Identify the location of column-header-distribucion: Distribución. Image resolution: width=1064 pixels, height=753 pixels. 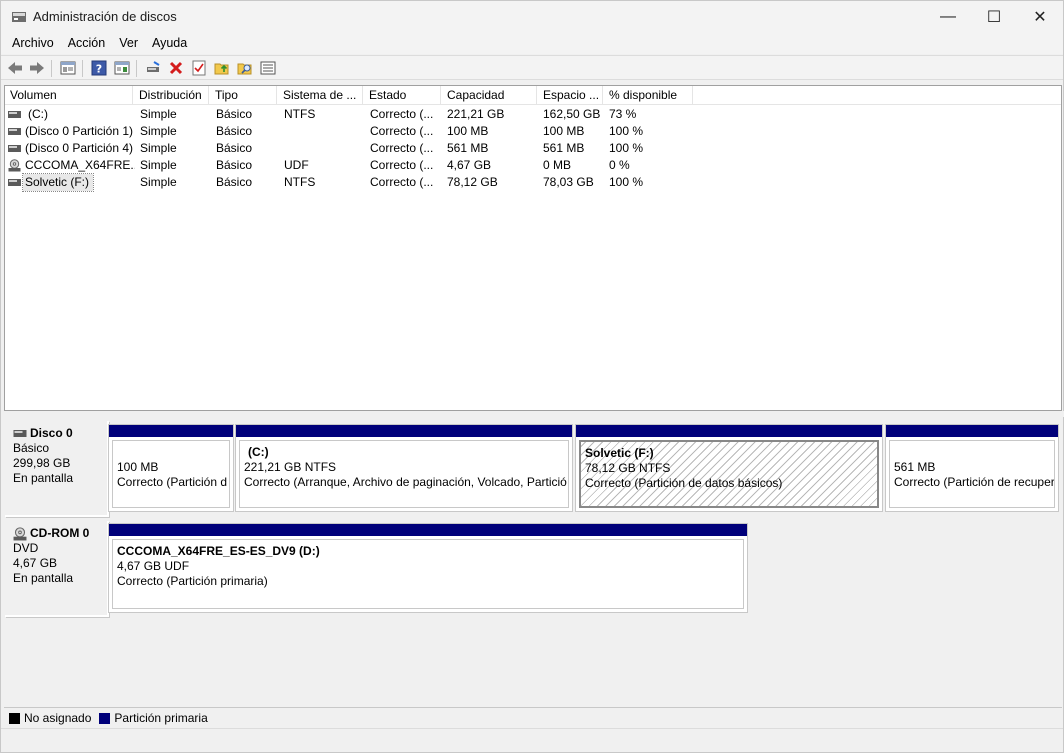
(171, 95).